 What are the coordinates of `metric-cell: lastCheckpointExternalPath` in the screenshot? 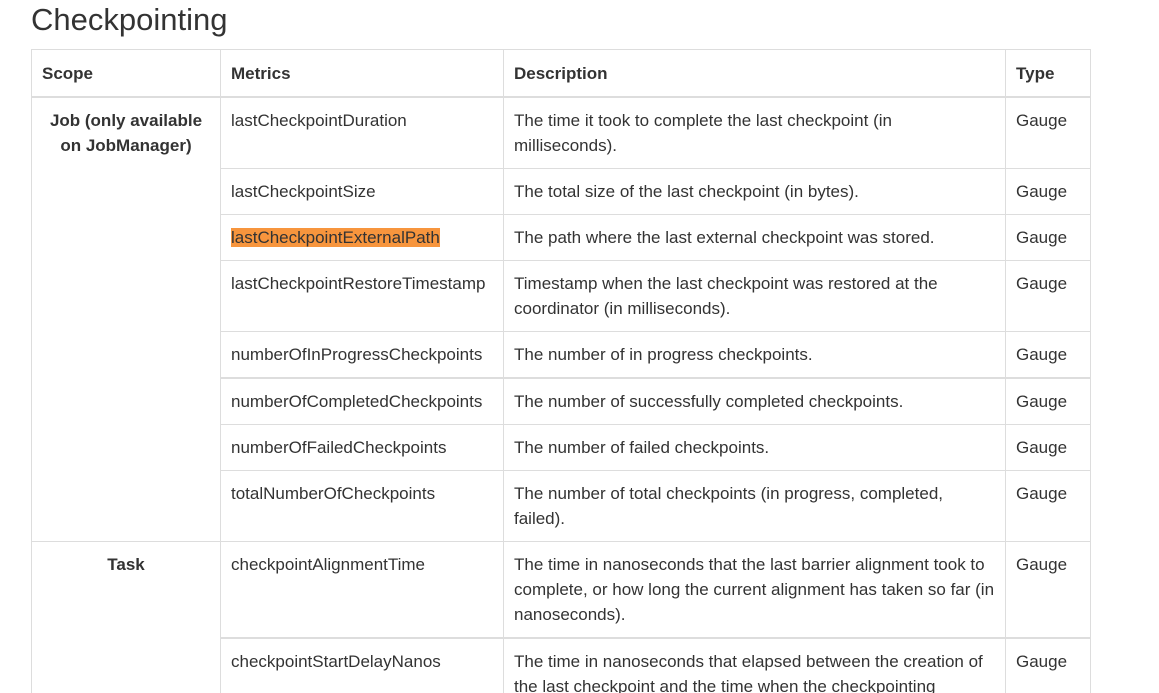 It's located at (362, 237).